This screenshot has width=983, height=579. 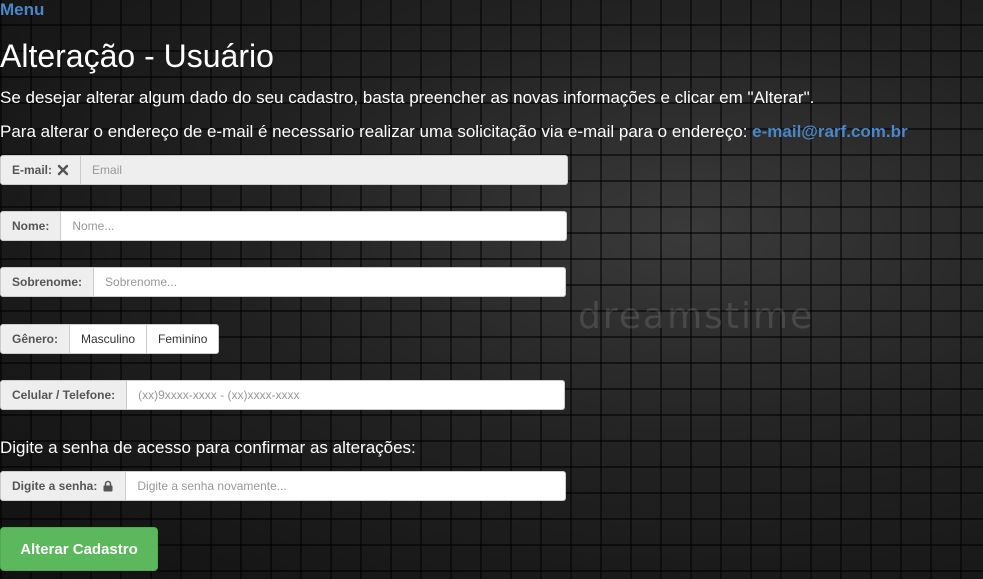 I want to click on contact-email-link: e-mail@rarf.com.br, so click(x=829, y=131).